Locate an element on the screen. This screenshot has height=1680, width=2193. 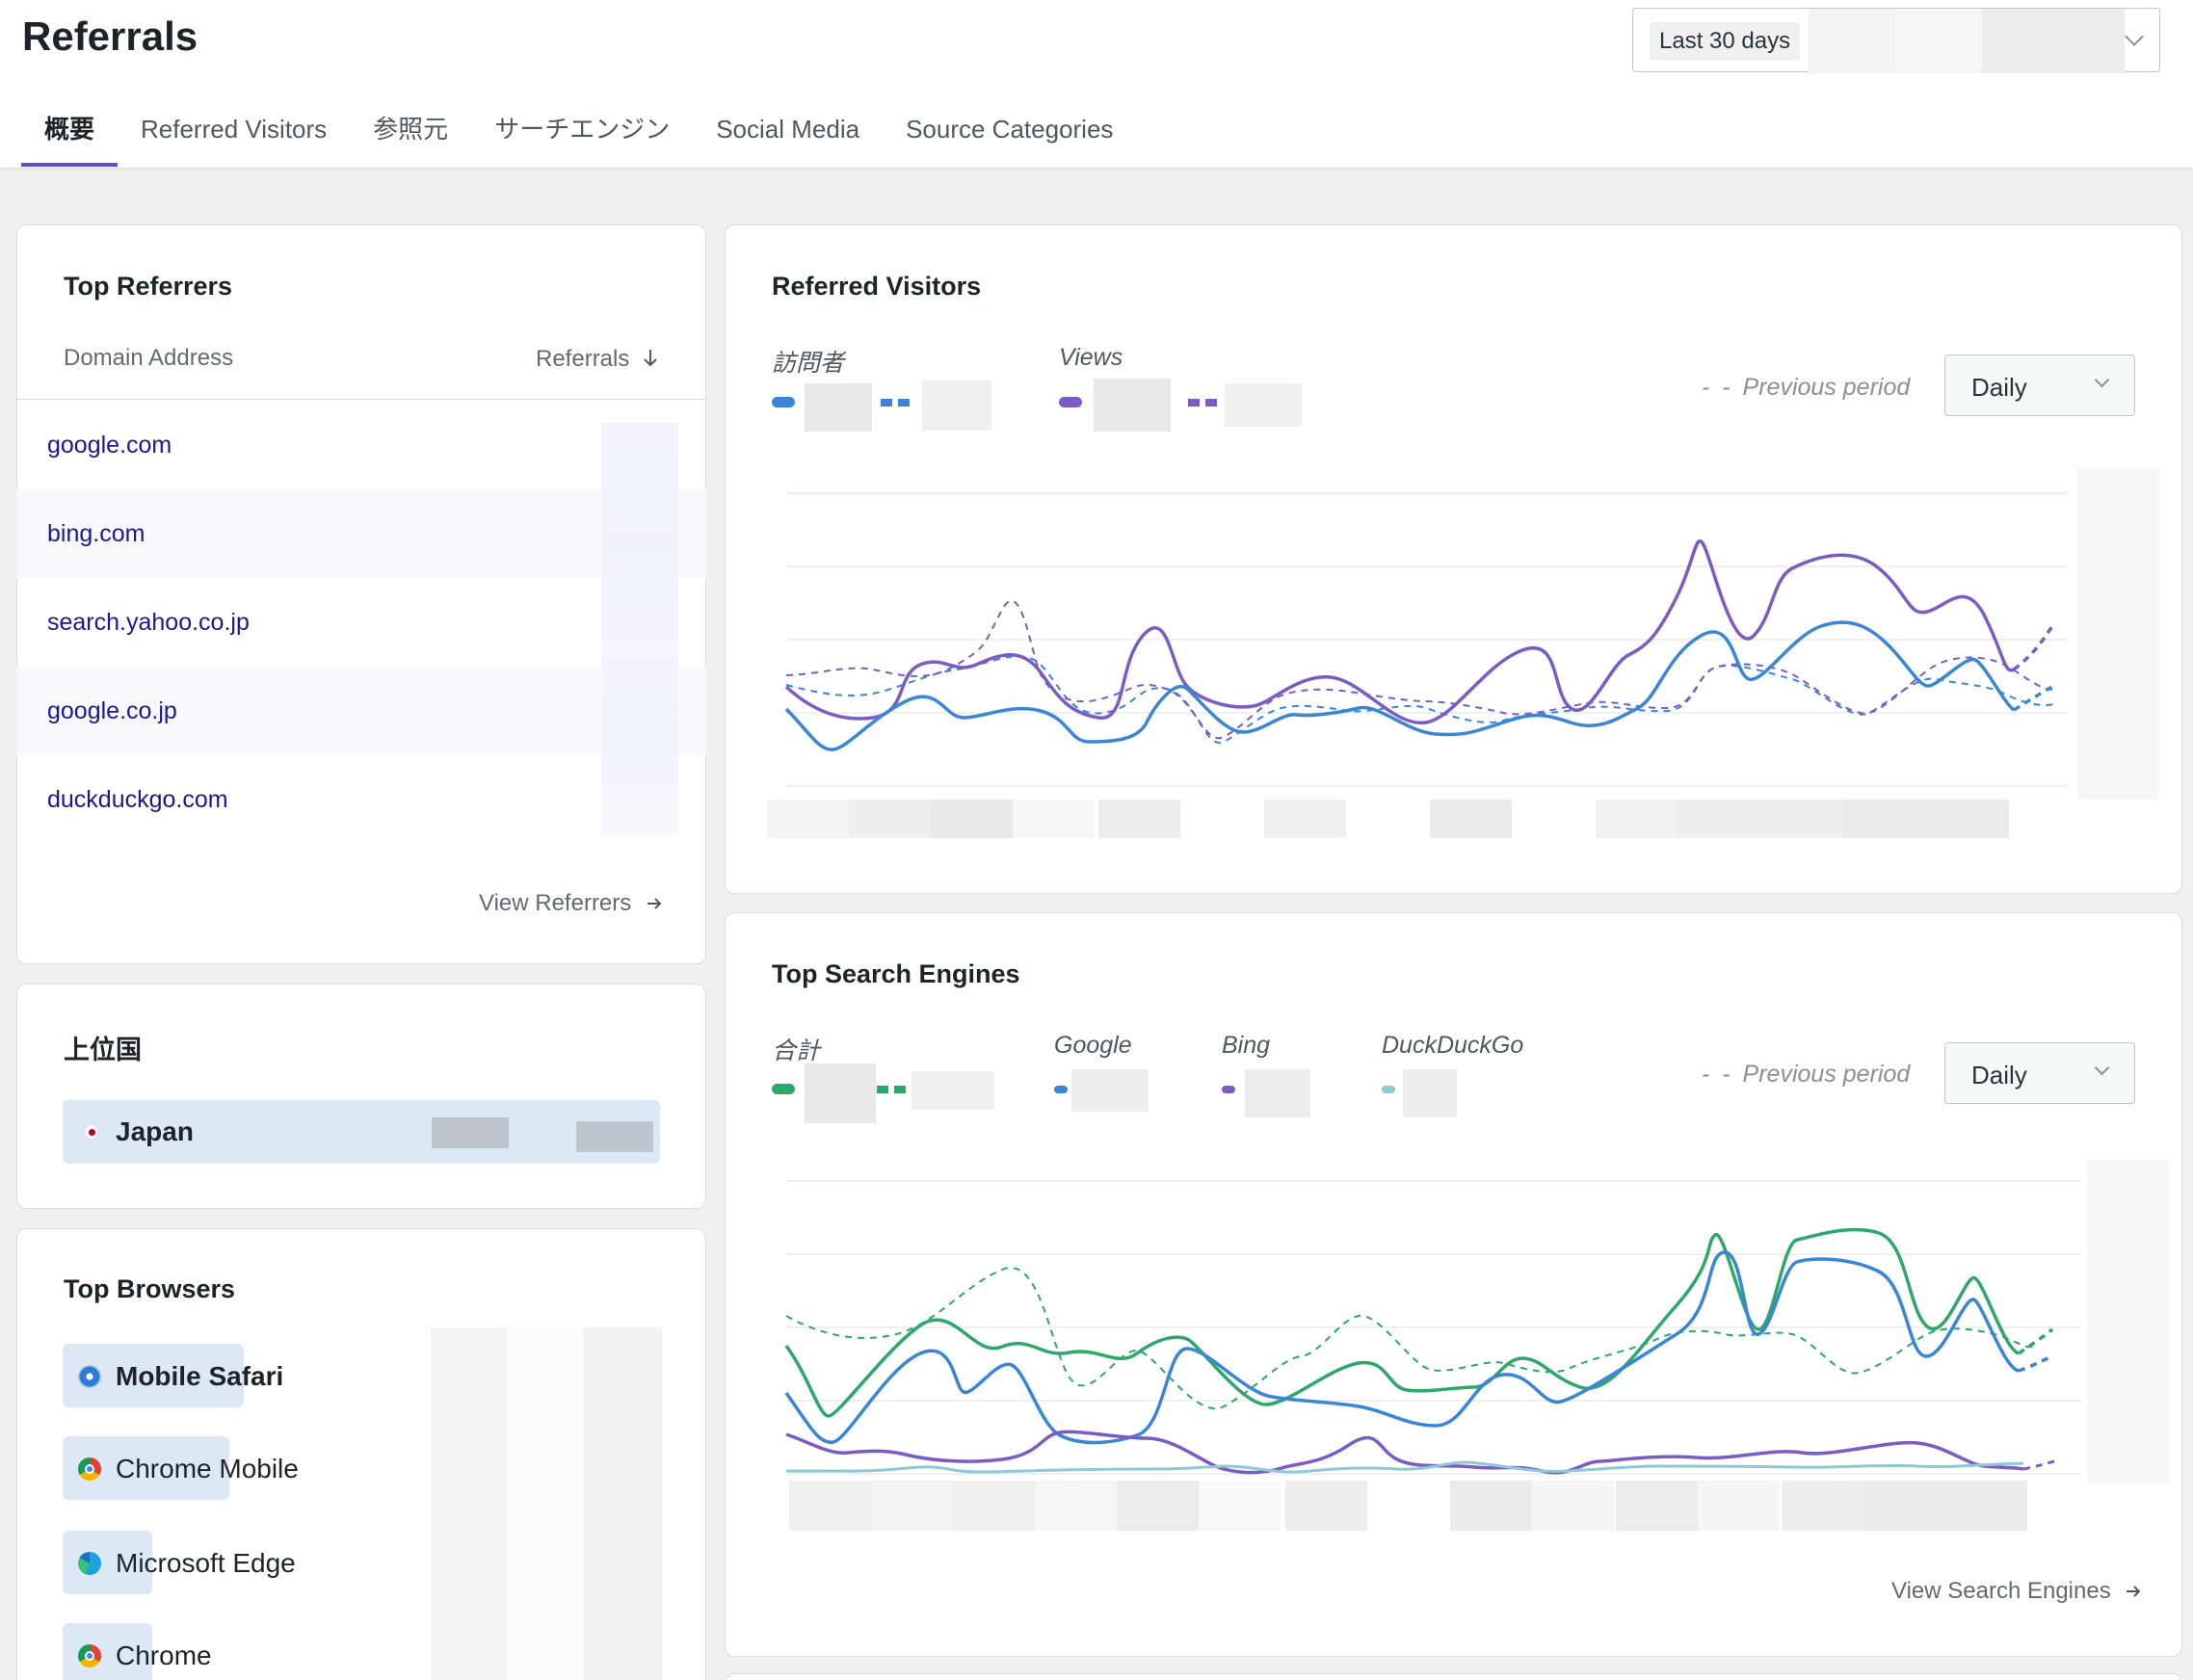
google-line-projection is located at coordinates (2035, 1364).